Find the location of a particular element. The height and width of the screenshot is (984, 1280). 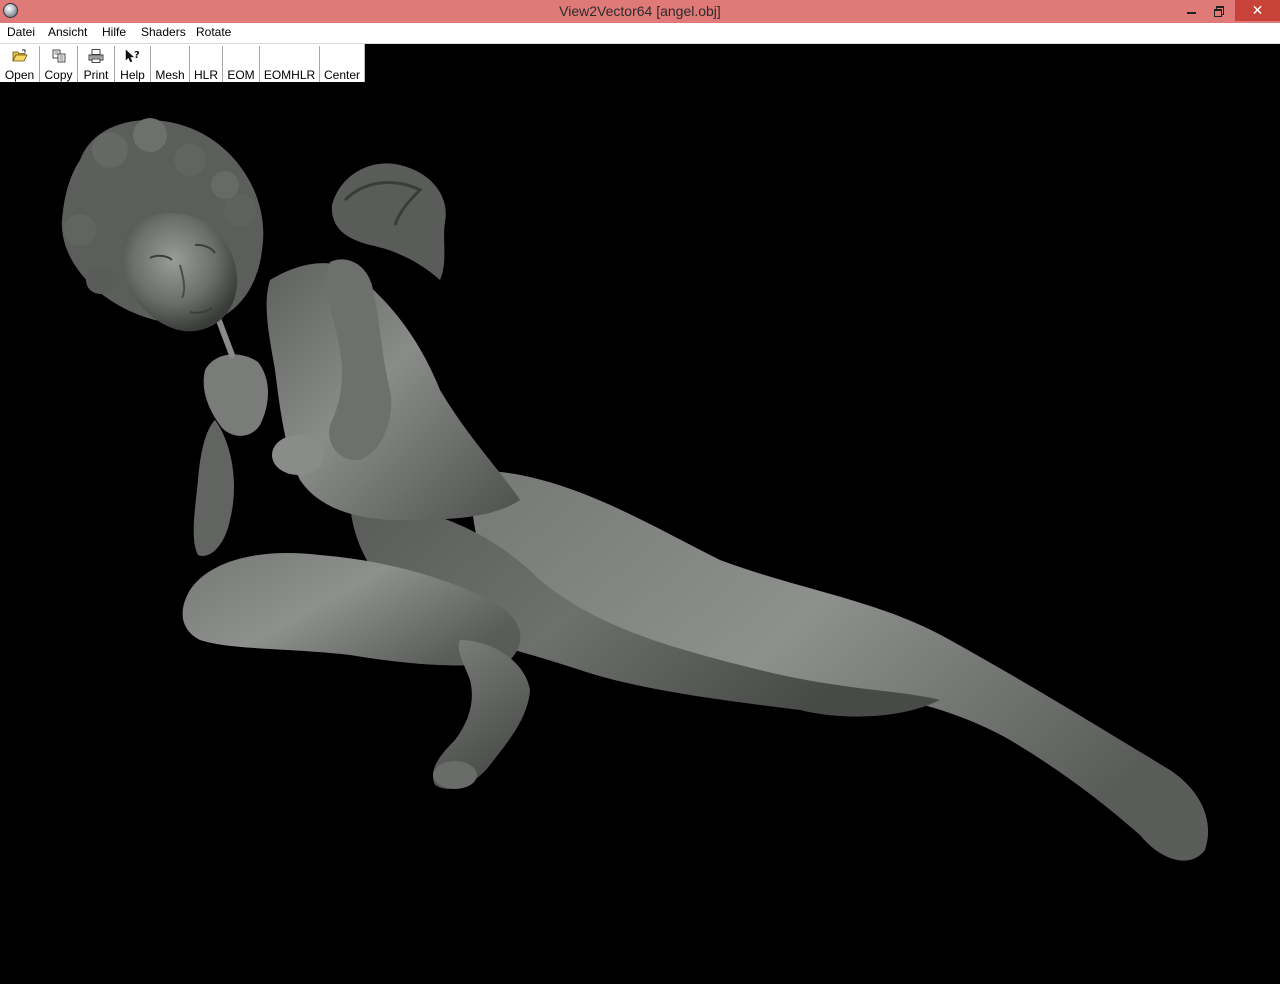

eom-label: EOM is located at coordinates (241, 75).